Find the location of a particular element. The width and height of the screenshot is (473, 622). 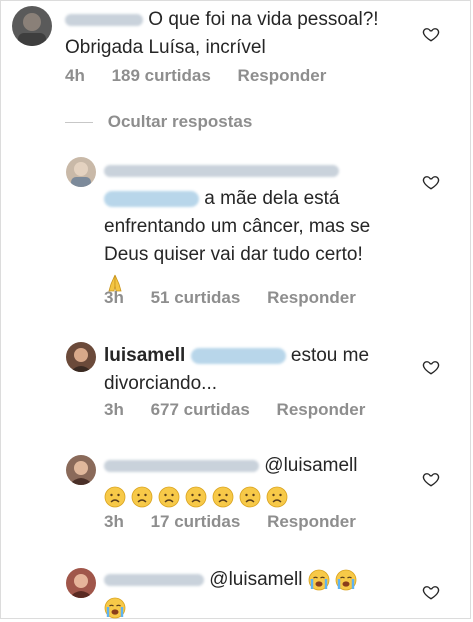

hide-replies-button: Ocultar respostas is located at coordinates (158, 122).